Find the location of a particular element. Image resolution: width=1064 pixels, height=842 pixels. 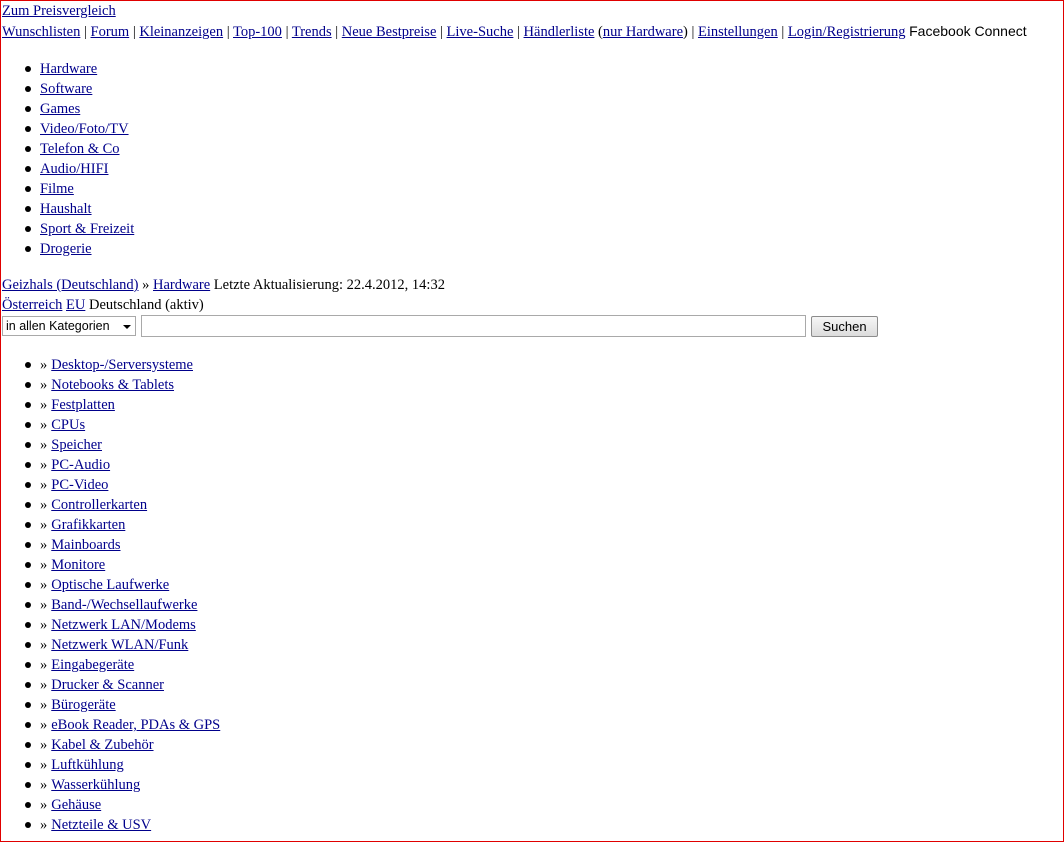

category-link: Band-/Wechsellaufwerke is located at coordinates (124, 605).